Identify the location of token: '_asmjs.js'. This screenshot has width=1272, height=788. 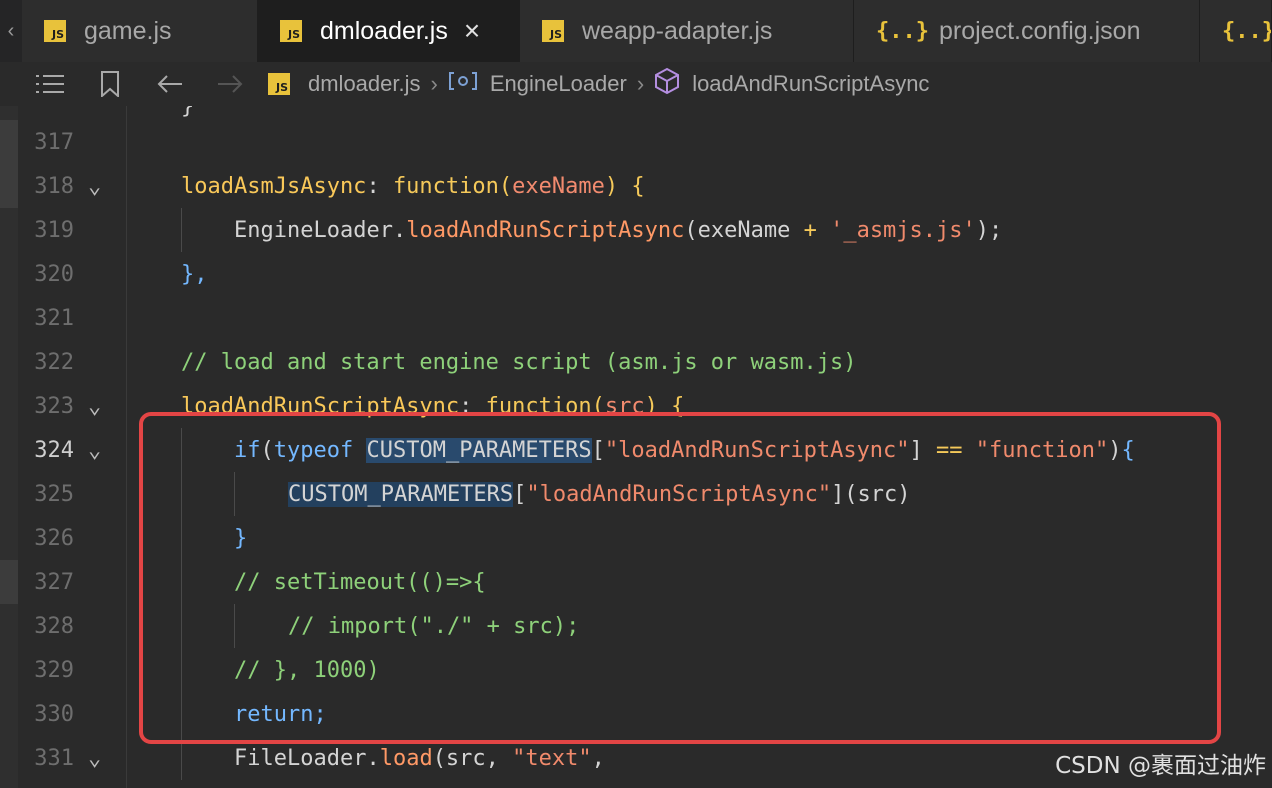
(903, 230).